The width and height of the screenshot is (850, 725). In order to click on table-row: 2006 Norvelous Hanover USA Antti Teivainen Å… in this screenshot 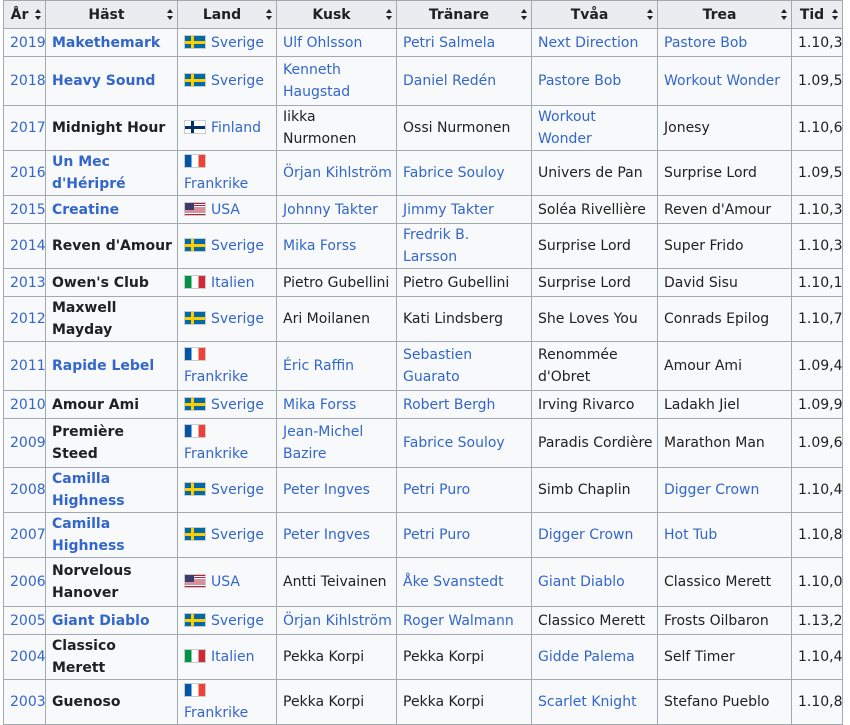, I will do `click(423, 582)`.